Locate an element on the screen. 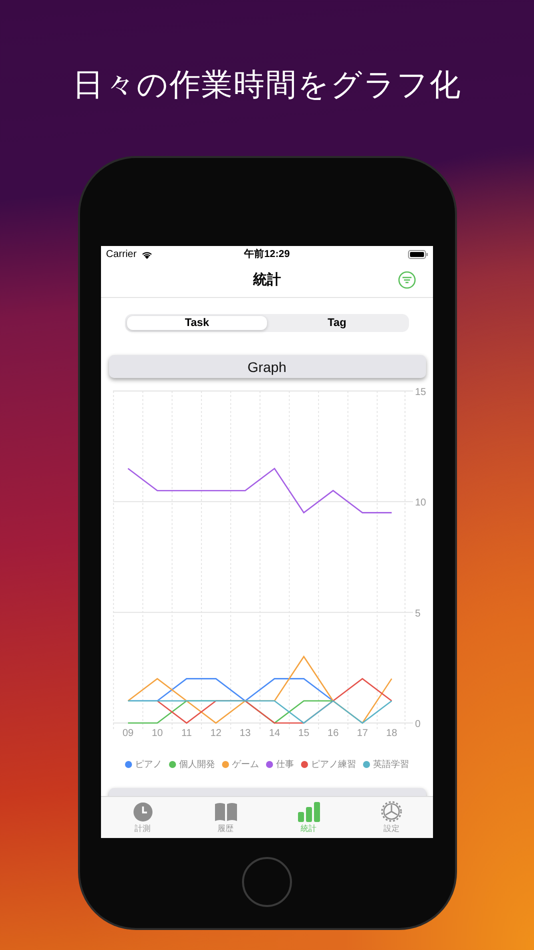 This screenshot has width=534, height=950. segment-tab: Tag is located at coordinates (337, 323).